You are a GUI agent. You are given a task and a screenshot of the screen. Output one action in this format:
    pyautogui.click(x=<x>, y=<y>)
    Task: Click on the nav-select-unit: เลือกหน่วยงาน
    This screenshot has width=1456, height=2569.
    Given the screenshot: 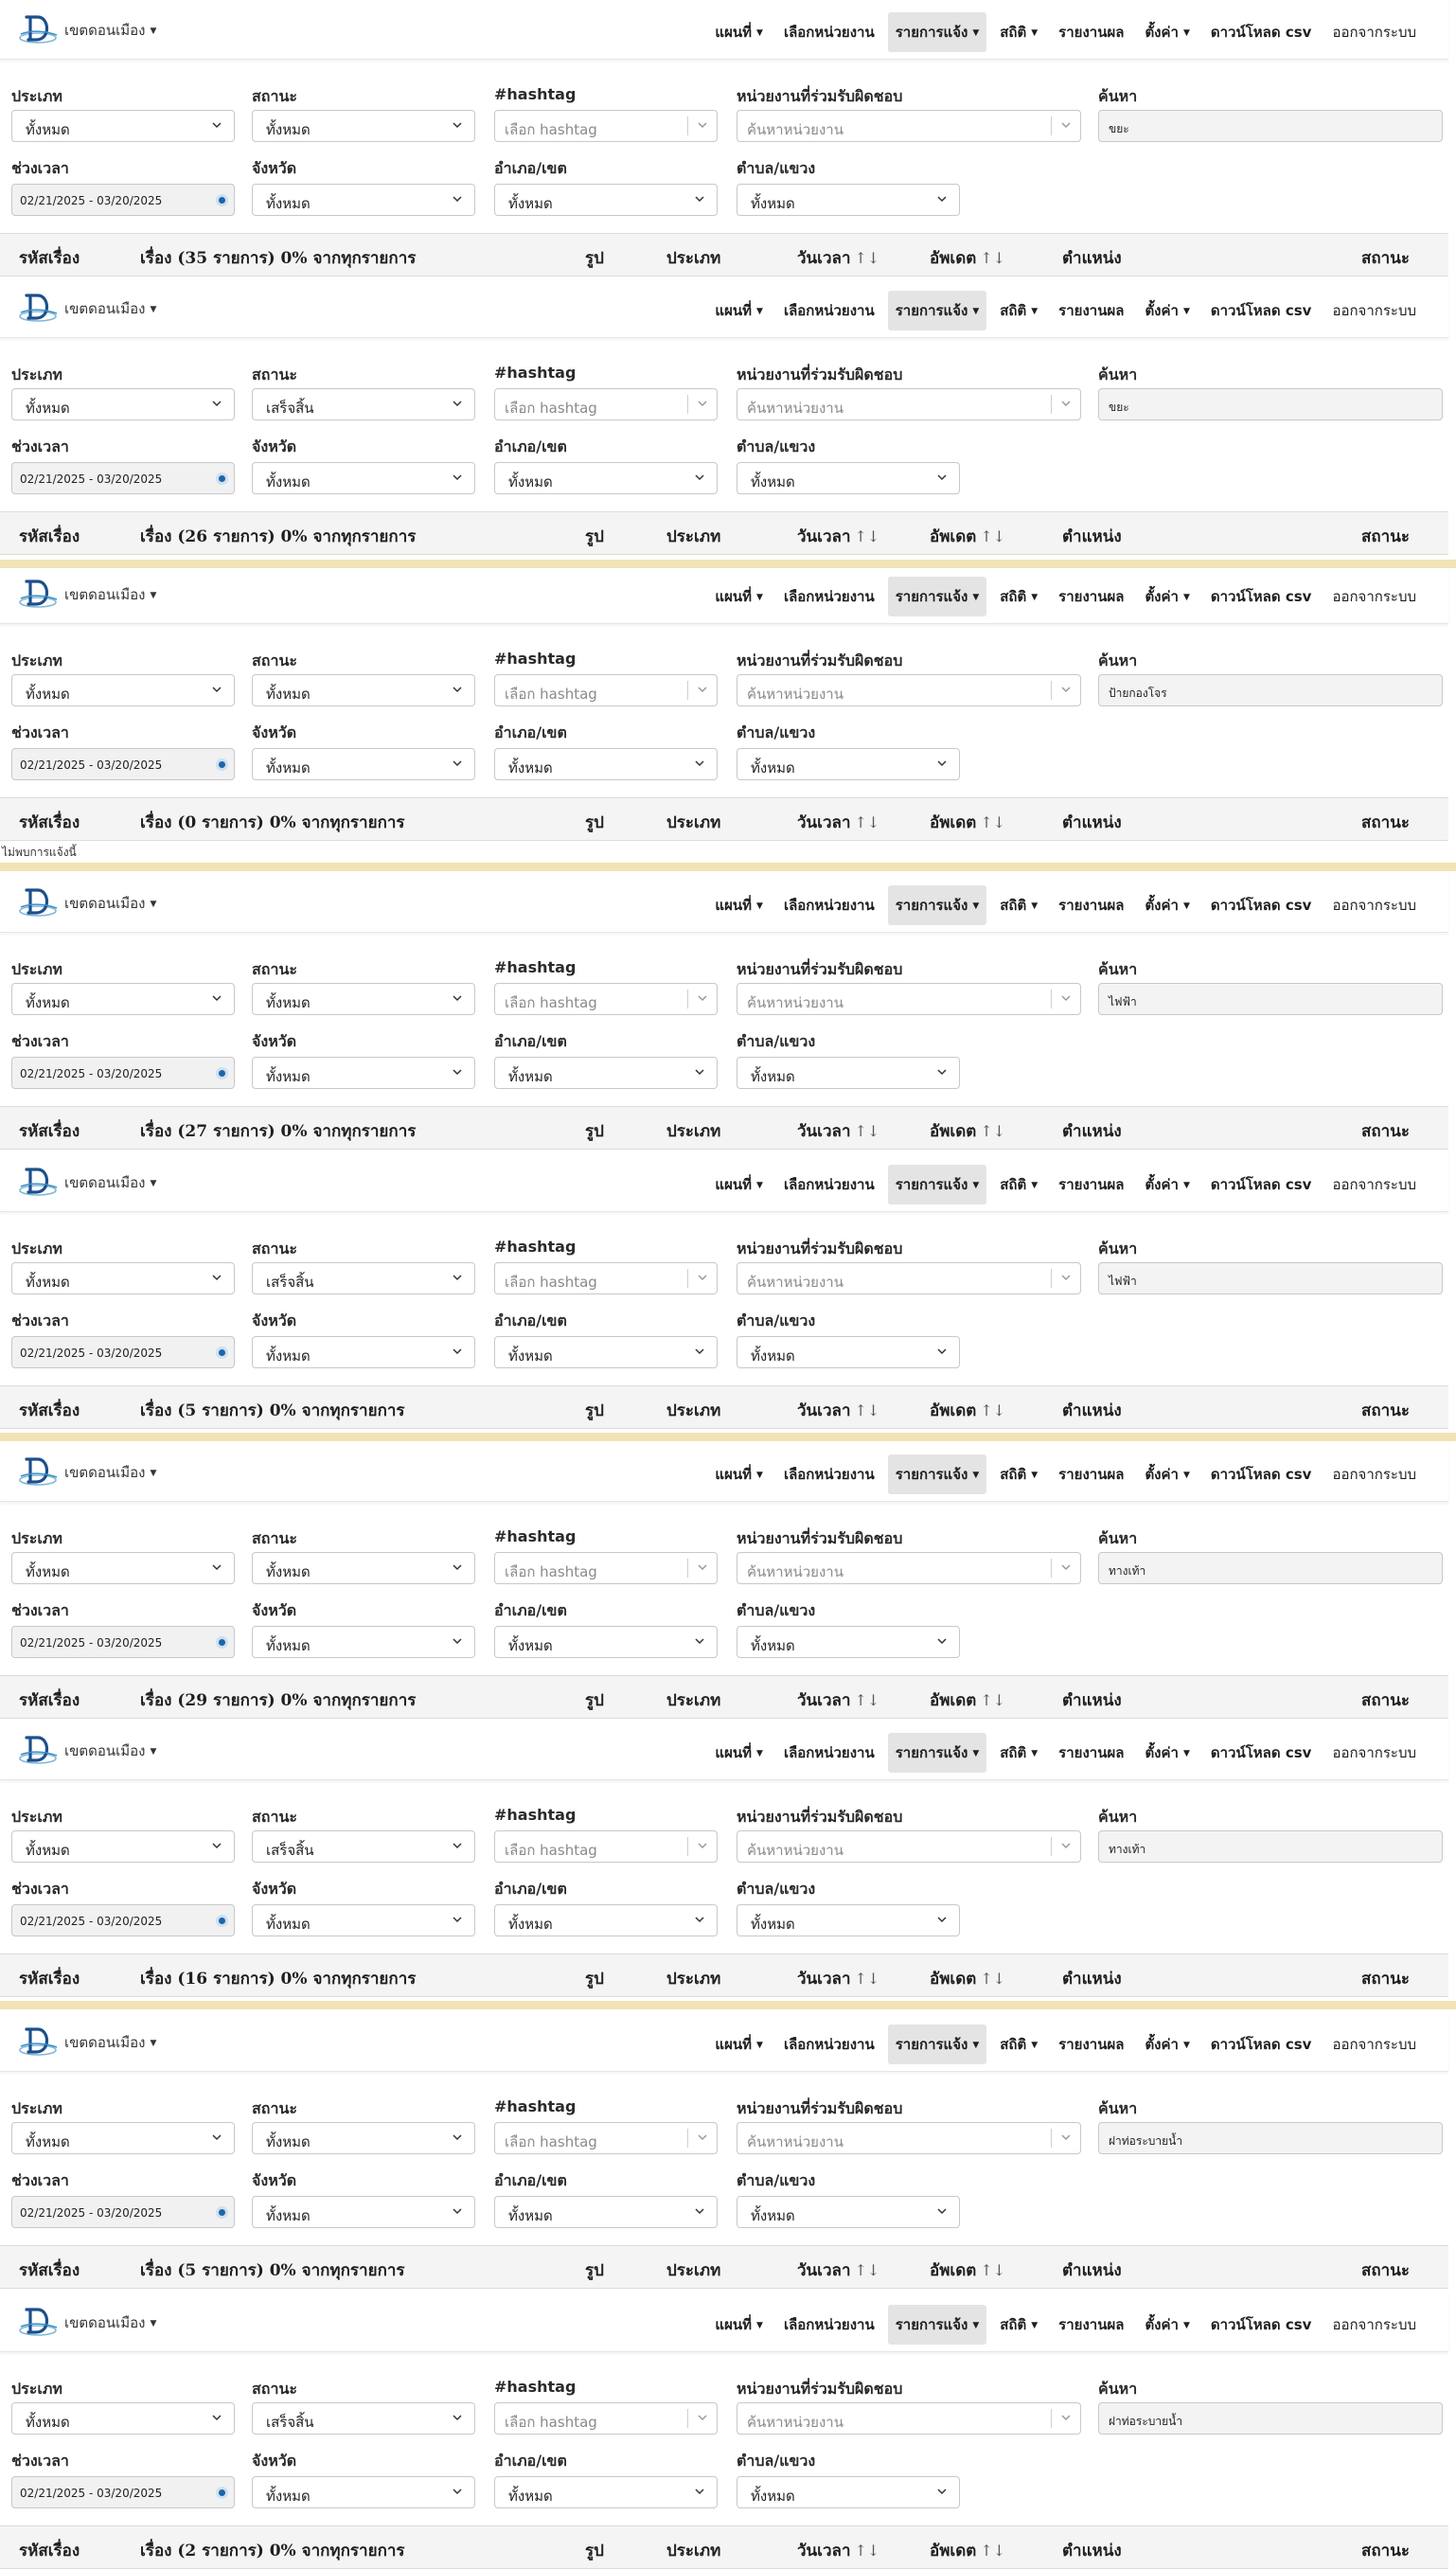 What is the action you would take?
    pyautogui.click(x=829, y=1474)
    